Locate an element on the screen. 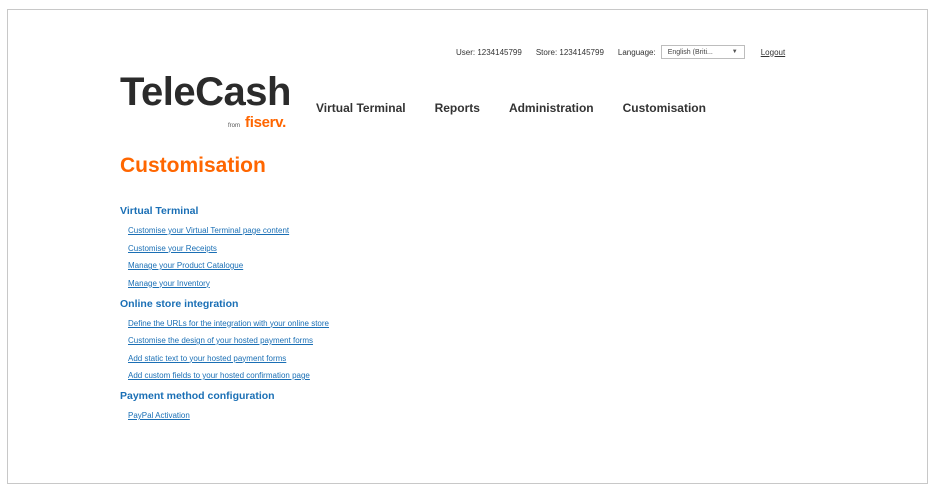  link-paypal-activation: PayPal Activation is located at coordinates (228, 415).